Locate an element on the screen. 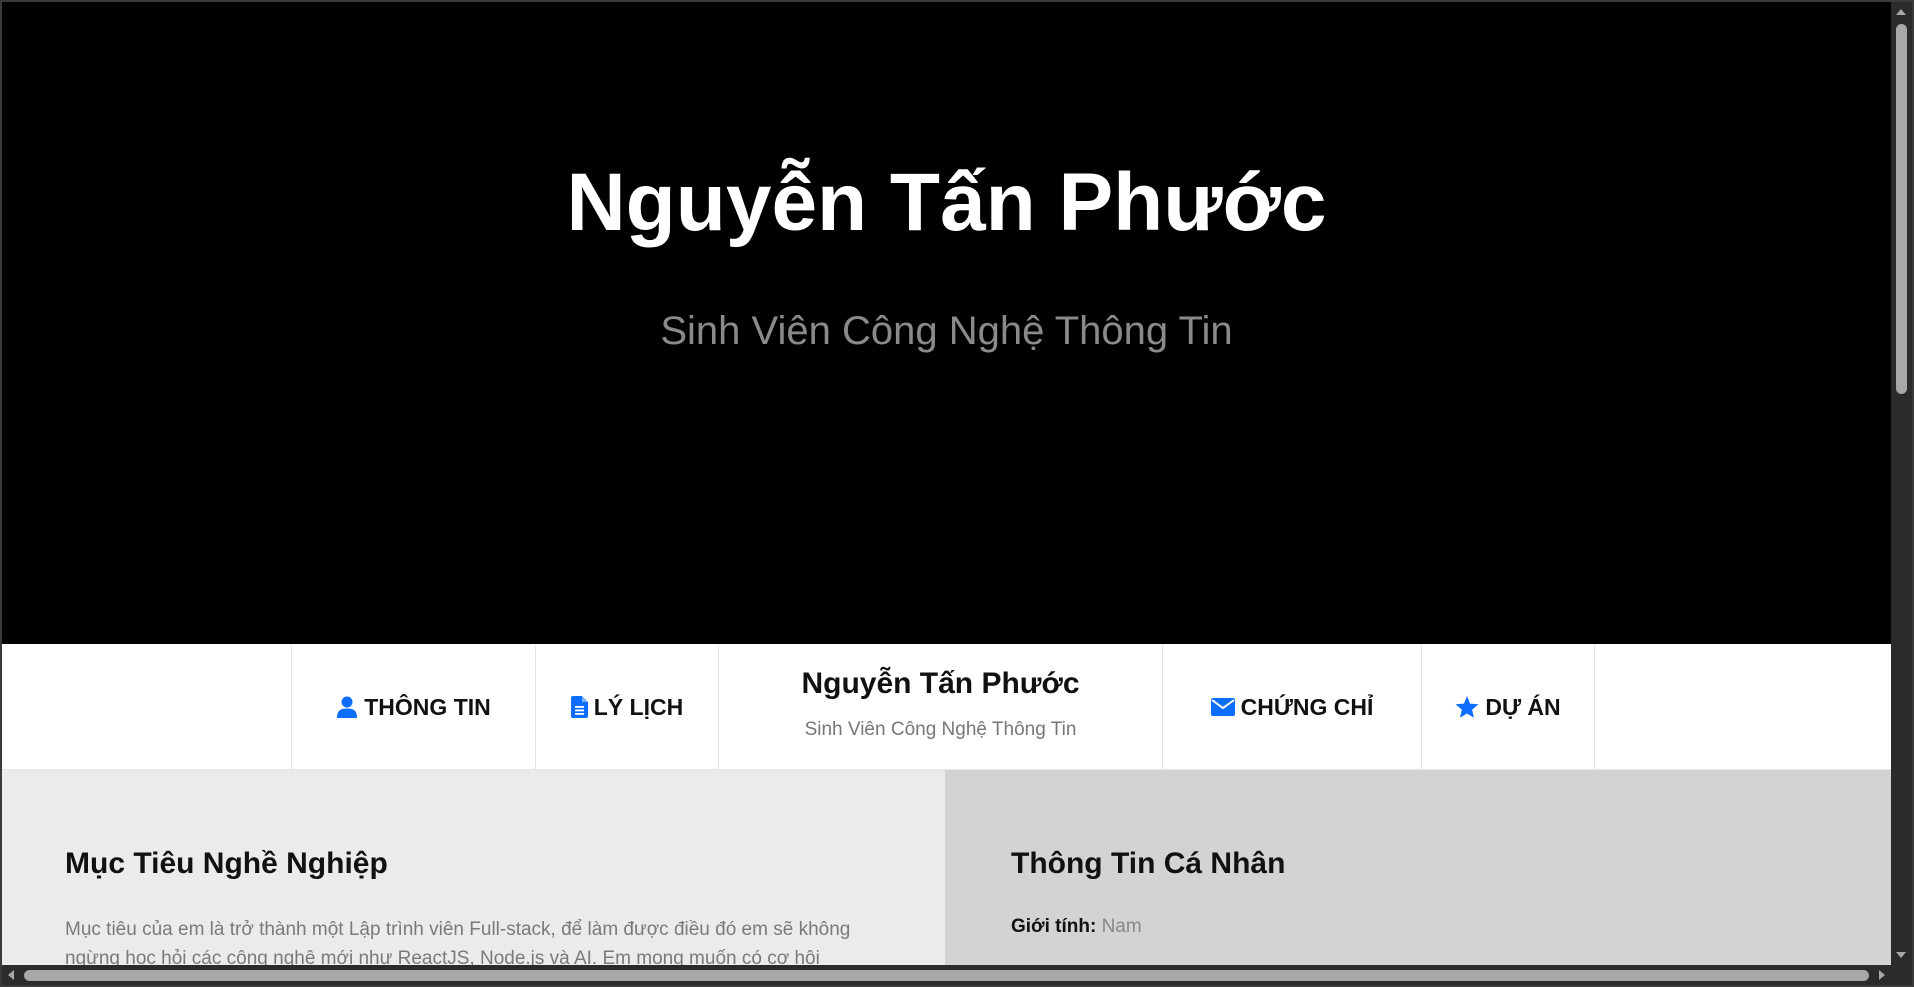  gender-value: Nam is located at coordinates (1121, 926).